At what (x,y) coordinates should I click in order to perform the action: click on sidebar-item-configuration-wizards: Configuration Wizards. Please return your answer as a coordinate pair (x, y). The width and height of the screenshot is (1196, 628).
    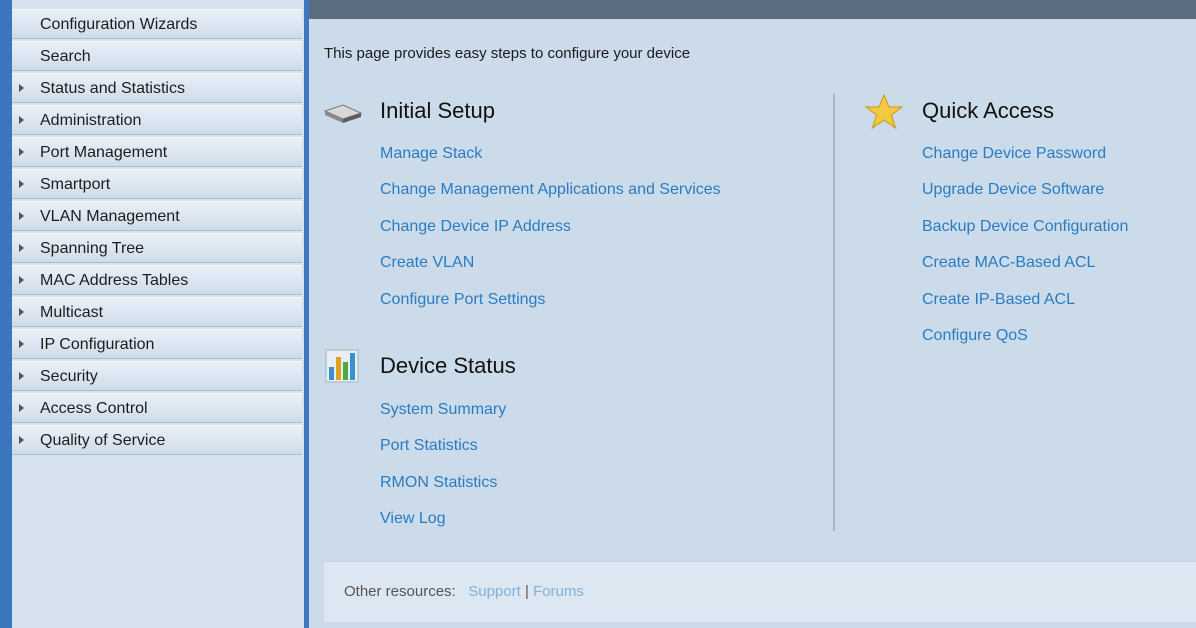
    Looking at the image, I should click on (157, 24).